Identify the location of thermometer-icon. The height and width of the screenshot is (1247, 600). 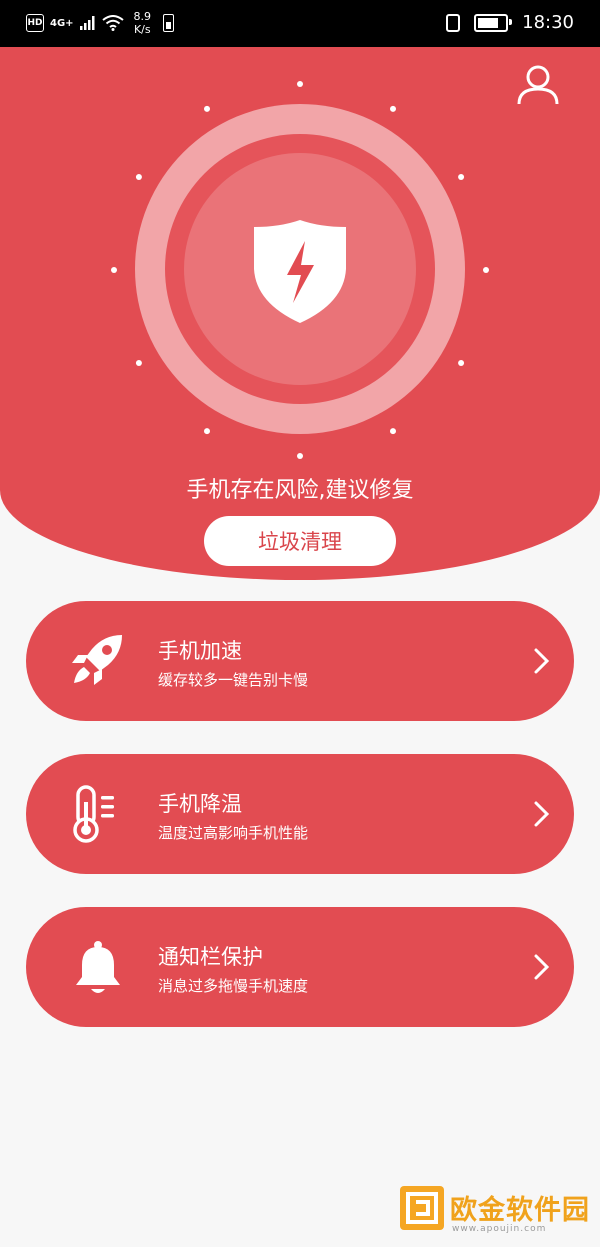
(93, 814).